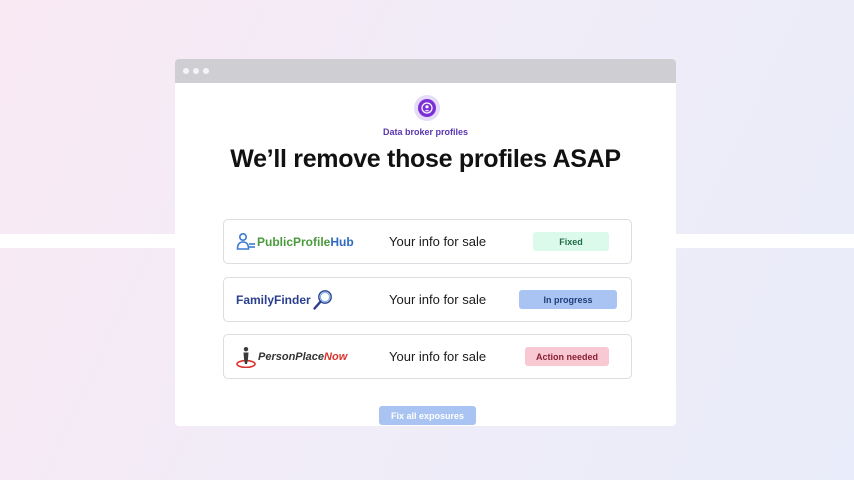 The width and height of the screenshot is (854, 480). I want to click on broker-logo: PublicProfile Hub, so click(295, 241).